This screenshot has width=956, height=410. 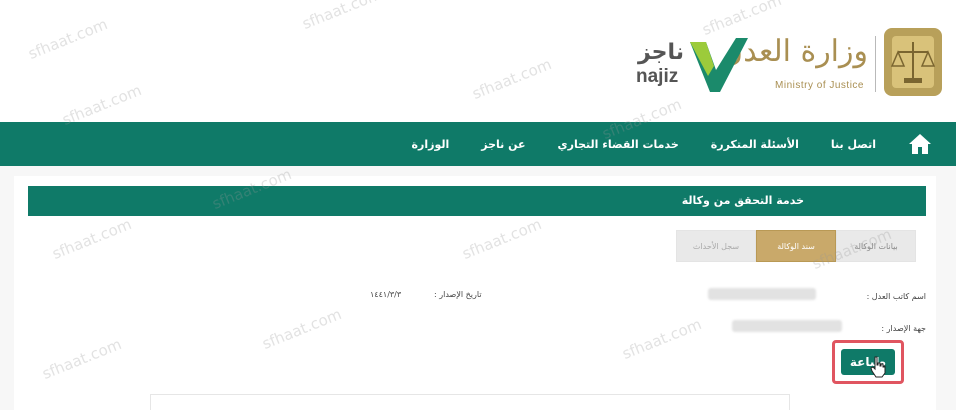 I want to click on print-button-highlight: طباعة, so click(x=868, y=362).